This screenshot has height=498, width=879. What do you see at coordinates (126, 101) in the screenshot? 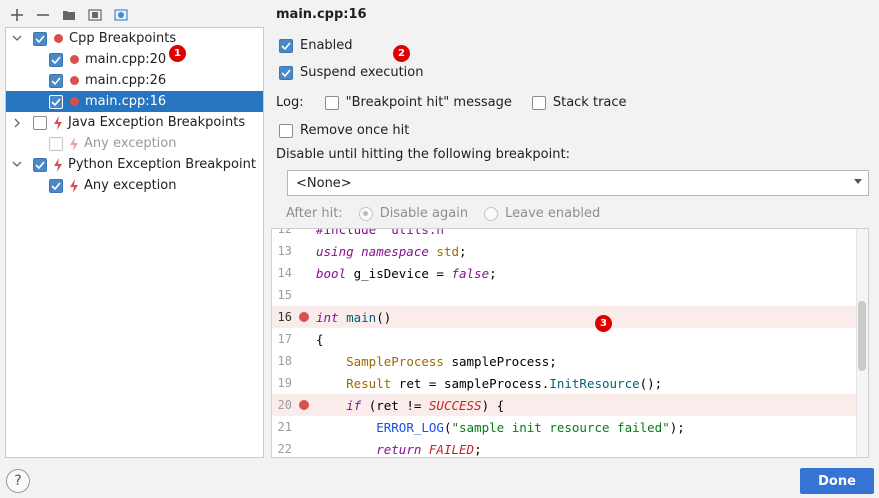
I see `tree-item-label: main.cpp:16` at bounding box center [126, 101].